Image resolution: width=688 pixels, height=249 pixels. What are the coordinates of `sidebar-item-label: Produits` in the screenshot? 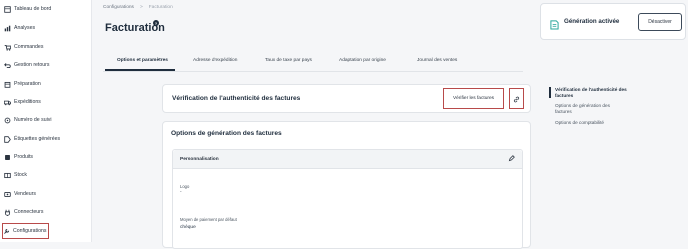 It's located at (24, 157).